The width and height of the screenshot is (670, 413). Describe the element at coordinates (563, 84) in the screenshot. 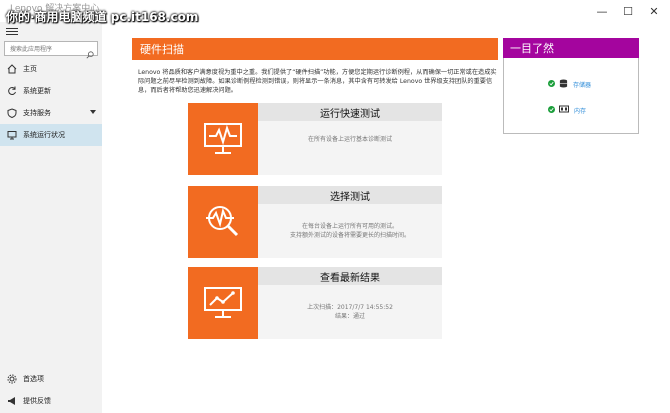

I see `storage-icon` at that location.